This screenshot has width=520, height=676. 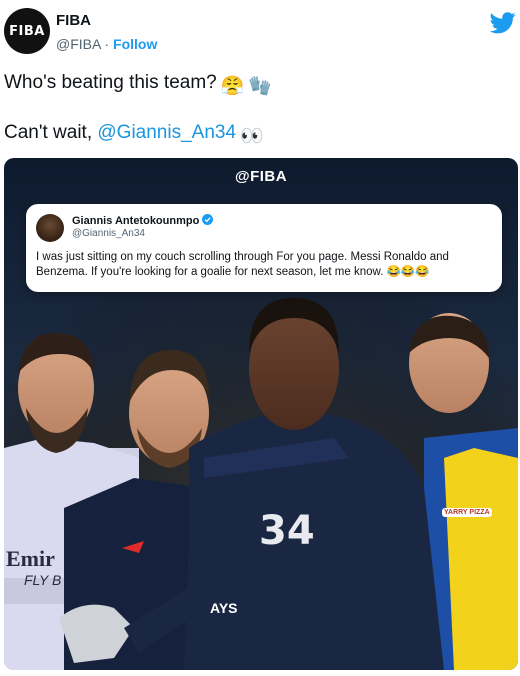 I want to click on shirt-text-left: Emir, so click(x=30, y=558).